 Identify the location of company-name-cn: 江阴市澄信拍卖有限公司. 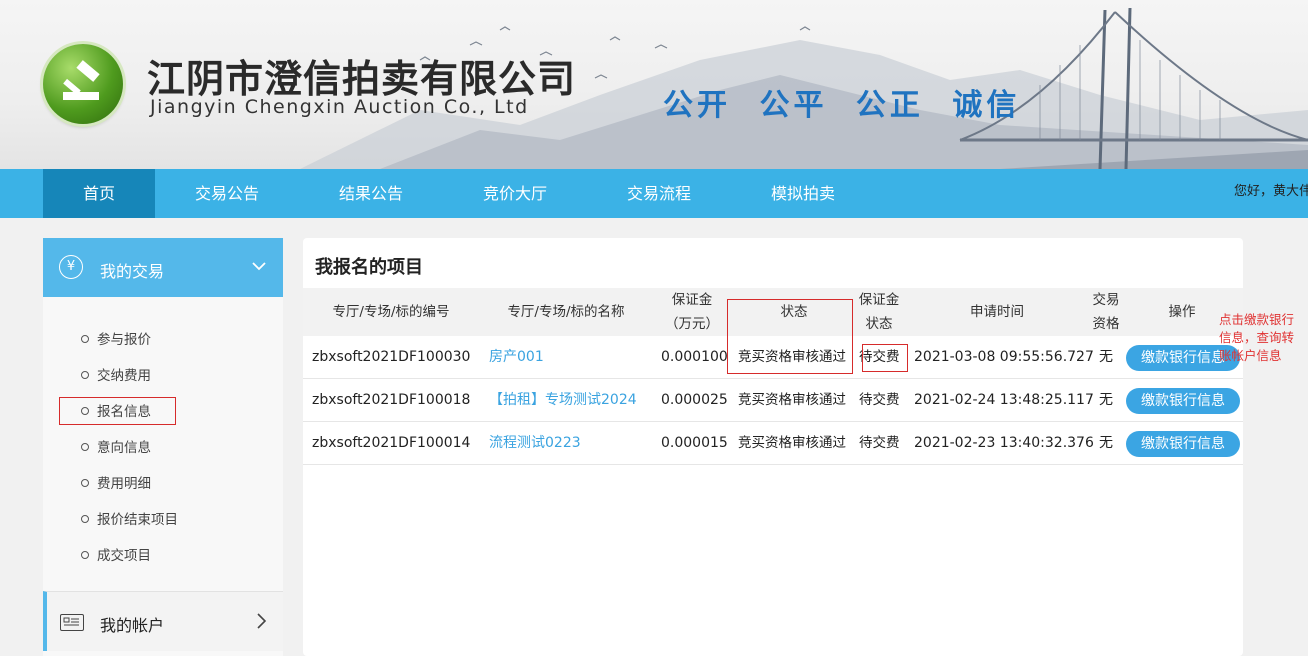
(362, 78).